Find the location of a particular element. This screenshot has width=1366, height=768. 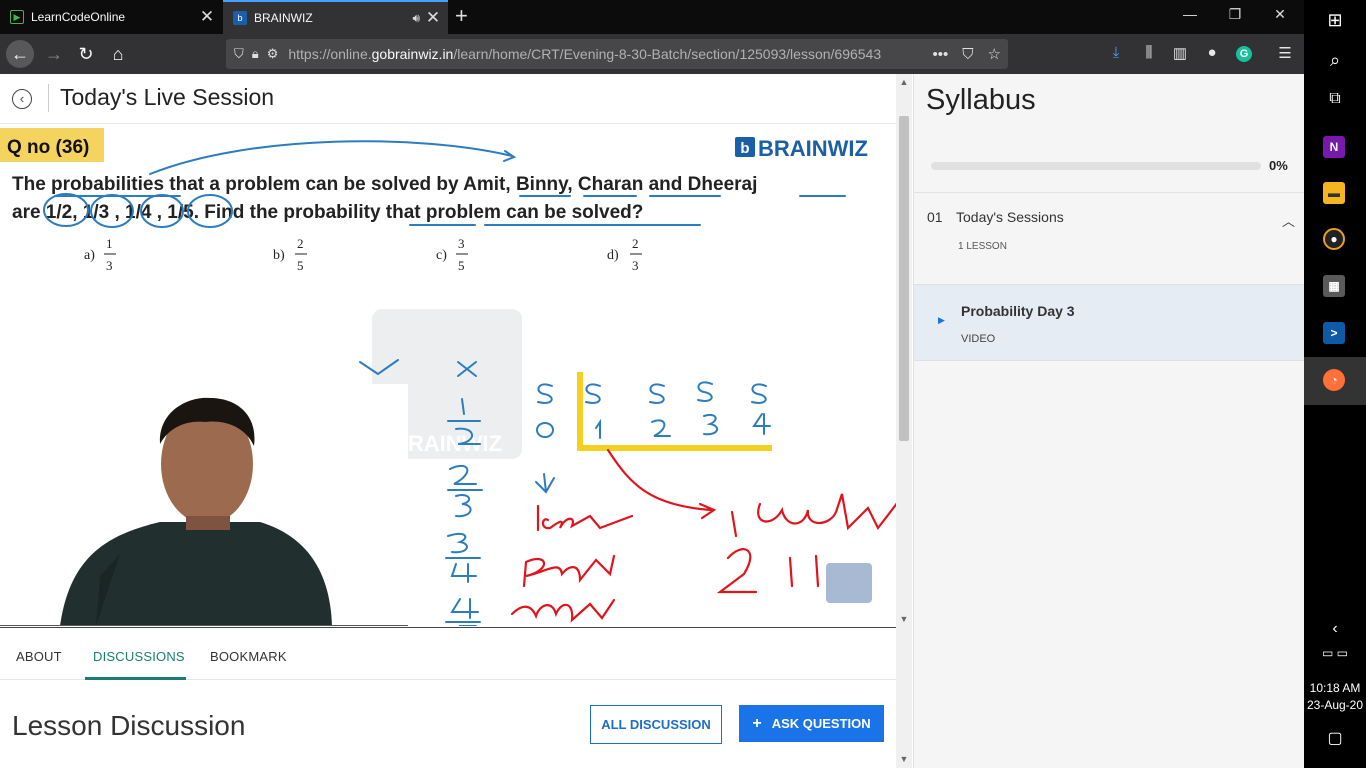

notification-icon: ▢ is located at coordinates (1335, 738).